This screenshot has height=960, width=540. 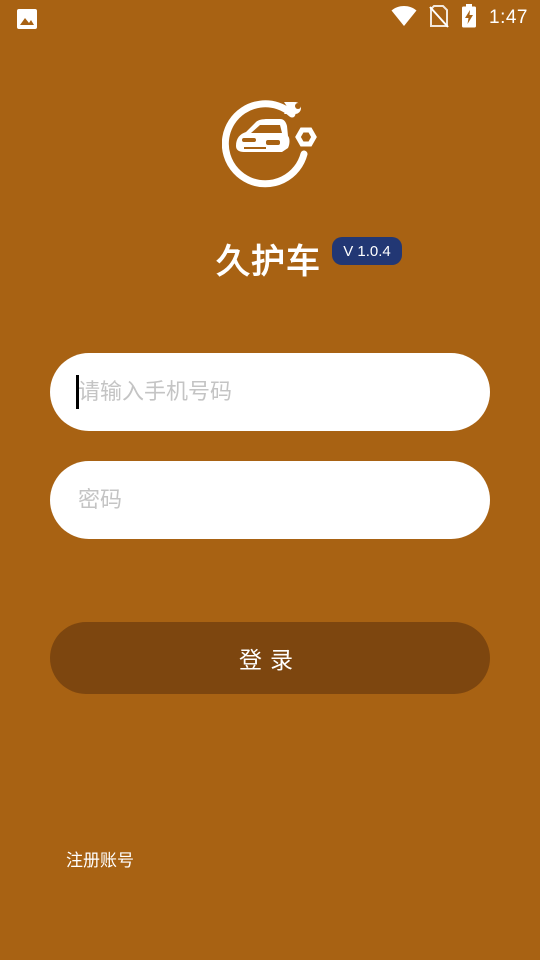 I want to click on status-bar: 1:47, so click(x=270, y=18).